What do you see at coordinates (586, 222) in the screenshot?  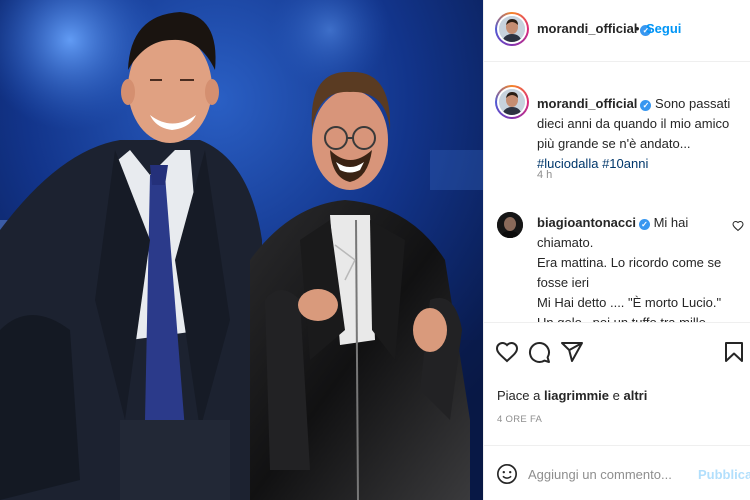 I see `comment-username: biagioantonacci` at bounding box center [586, 222].